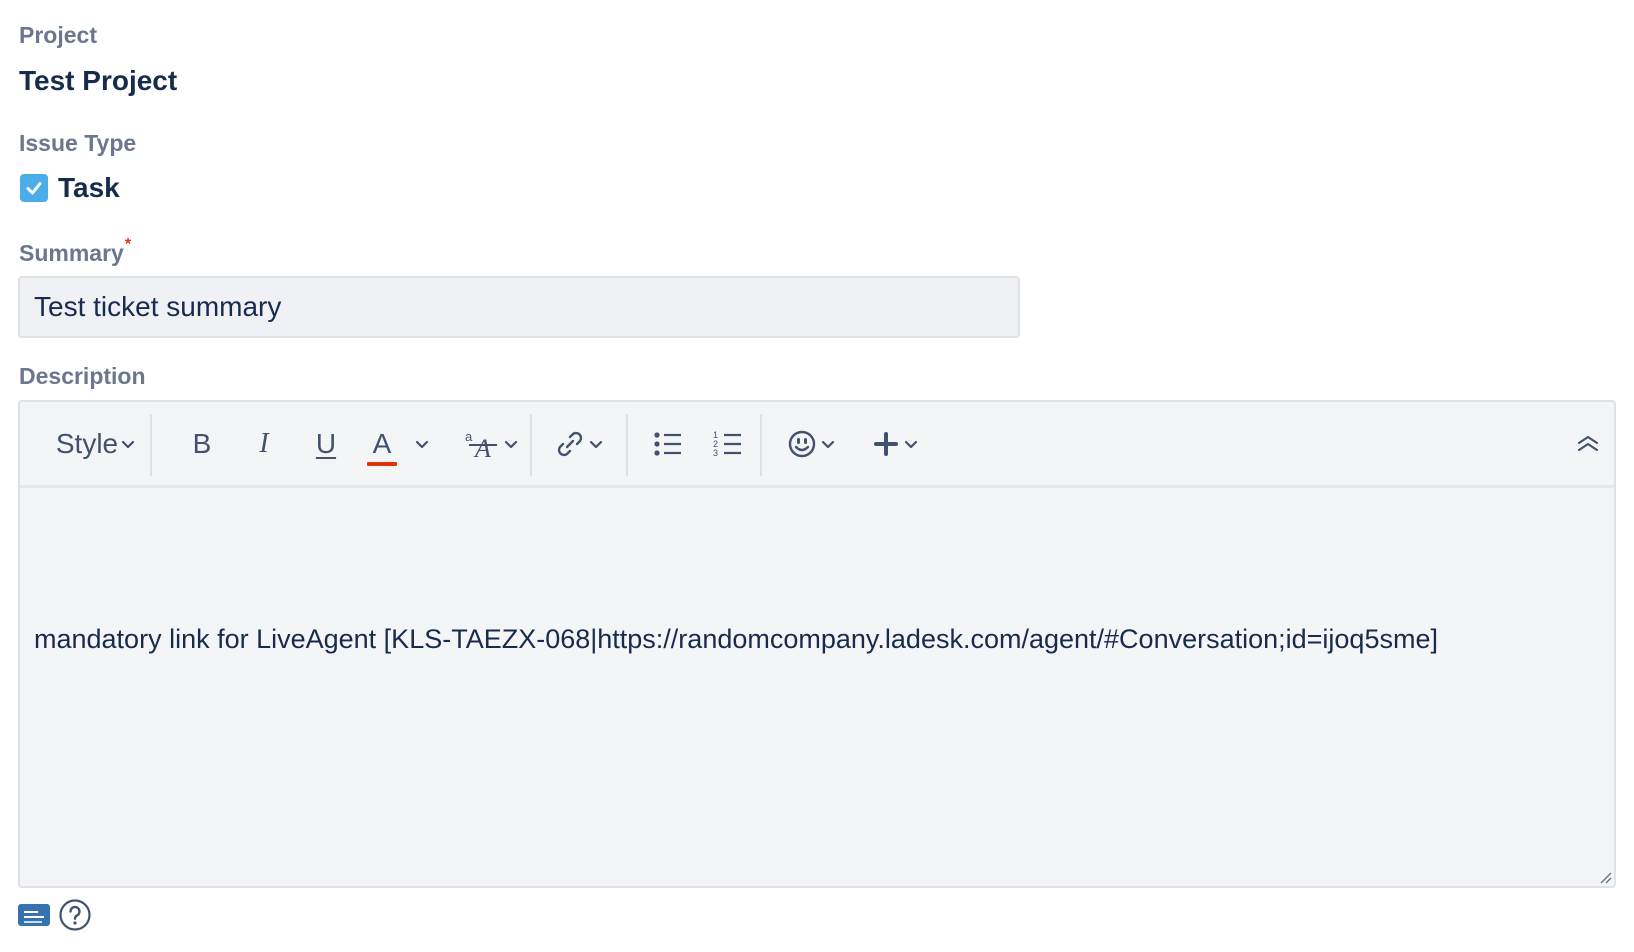  I want to click on checkbox-icon, so click(34, 188).